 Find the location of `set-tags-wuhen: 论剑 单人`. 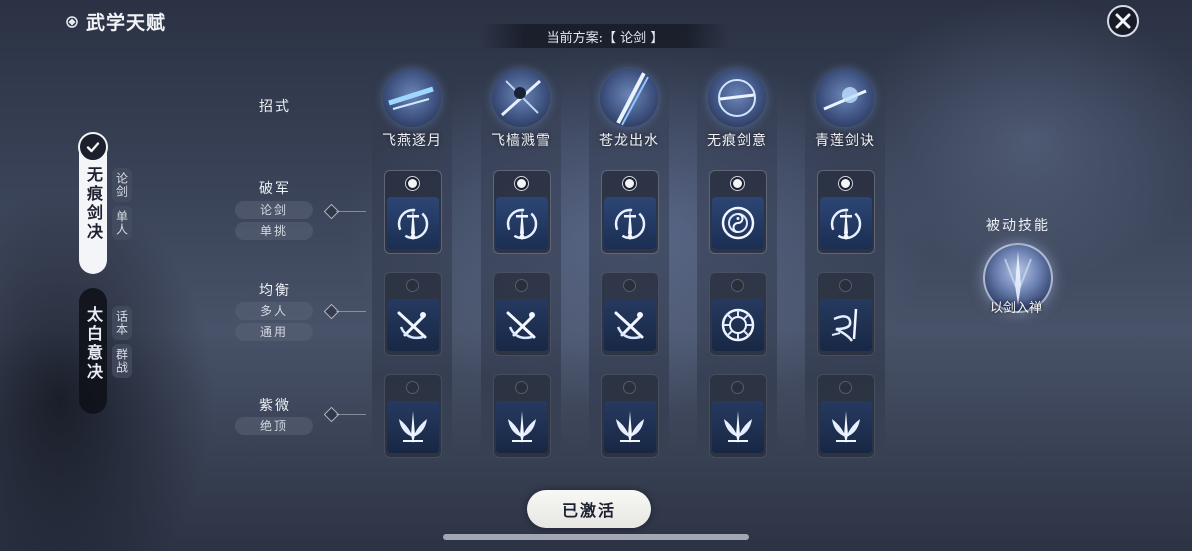

set-tags-wuhen: 论剑 单人 is located at coordinates (122, 204).